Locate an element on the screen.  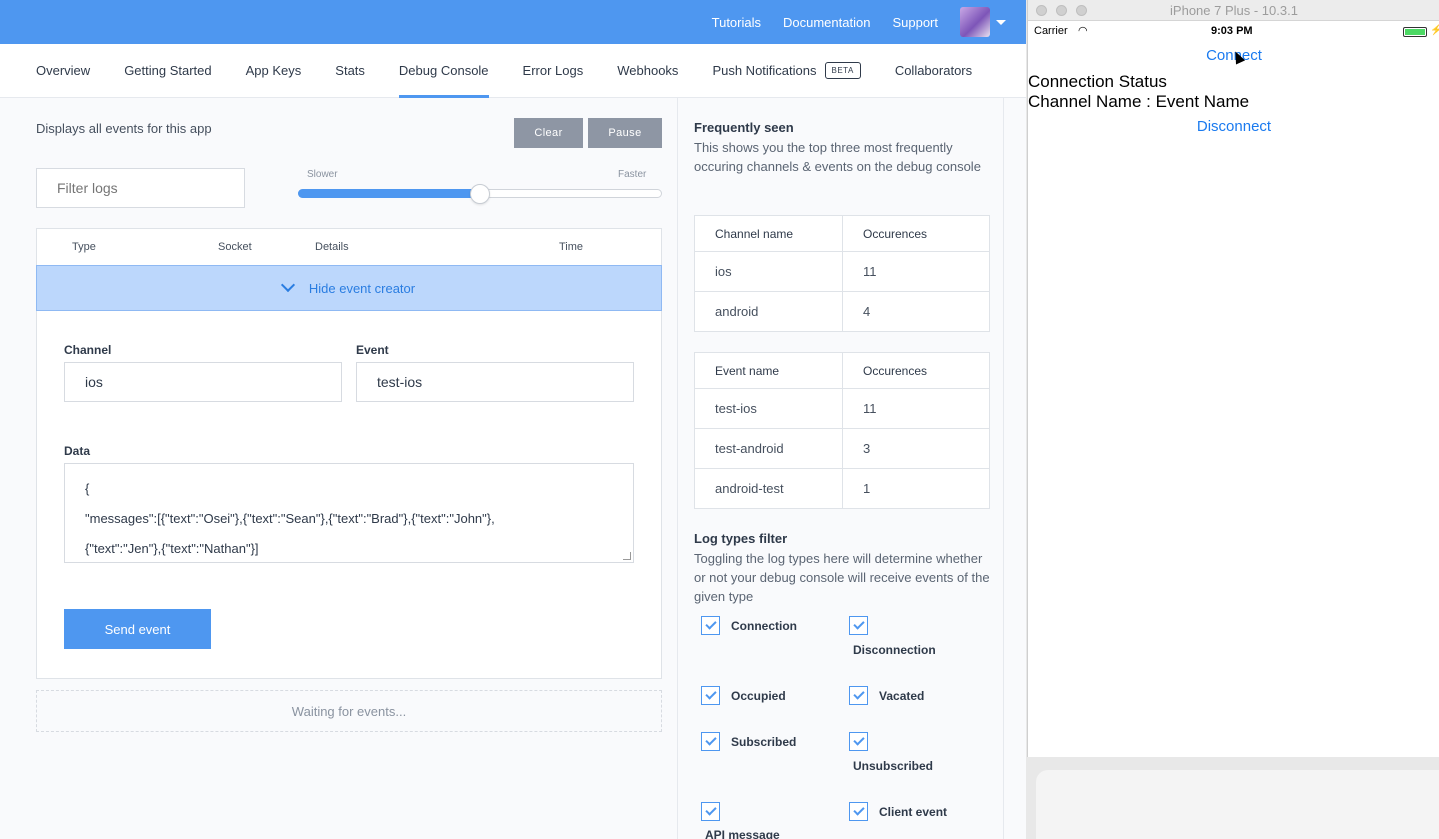
chevron-down-icon is located at coordinates (287, 285).